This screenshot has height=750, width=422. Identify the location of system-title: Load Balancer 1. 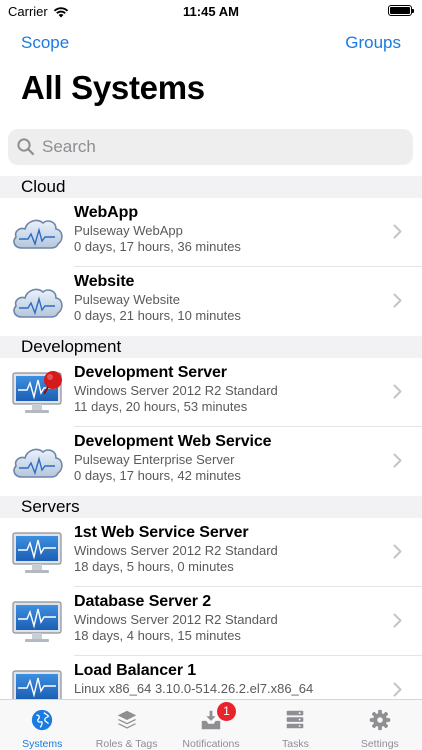
(135, 670).